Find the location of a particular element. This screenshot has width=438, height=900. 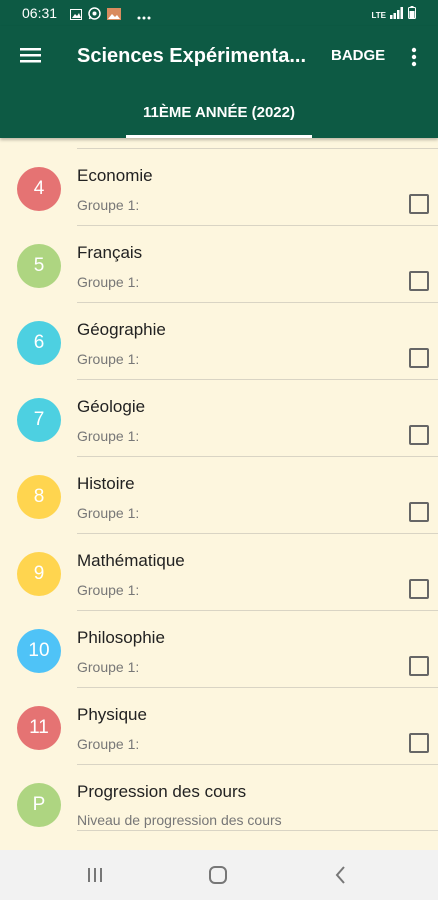

system-icons: LTE is located at coordinates (393, 15).